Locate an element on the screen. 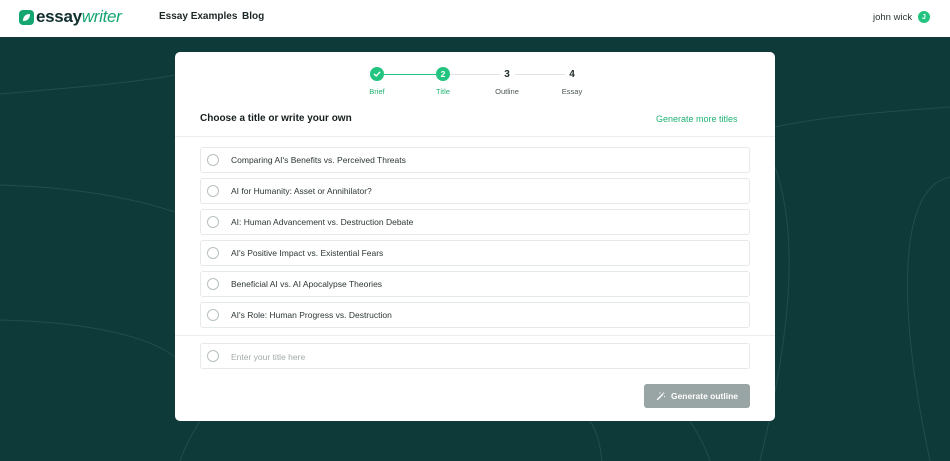 This screenshot has height=461, width=950. generate-outline-button: Generate outline is located at coordinates (697, 396).